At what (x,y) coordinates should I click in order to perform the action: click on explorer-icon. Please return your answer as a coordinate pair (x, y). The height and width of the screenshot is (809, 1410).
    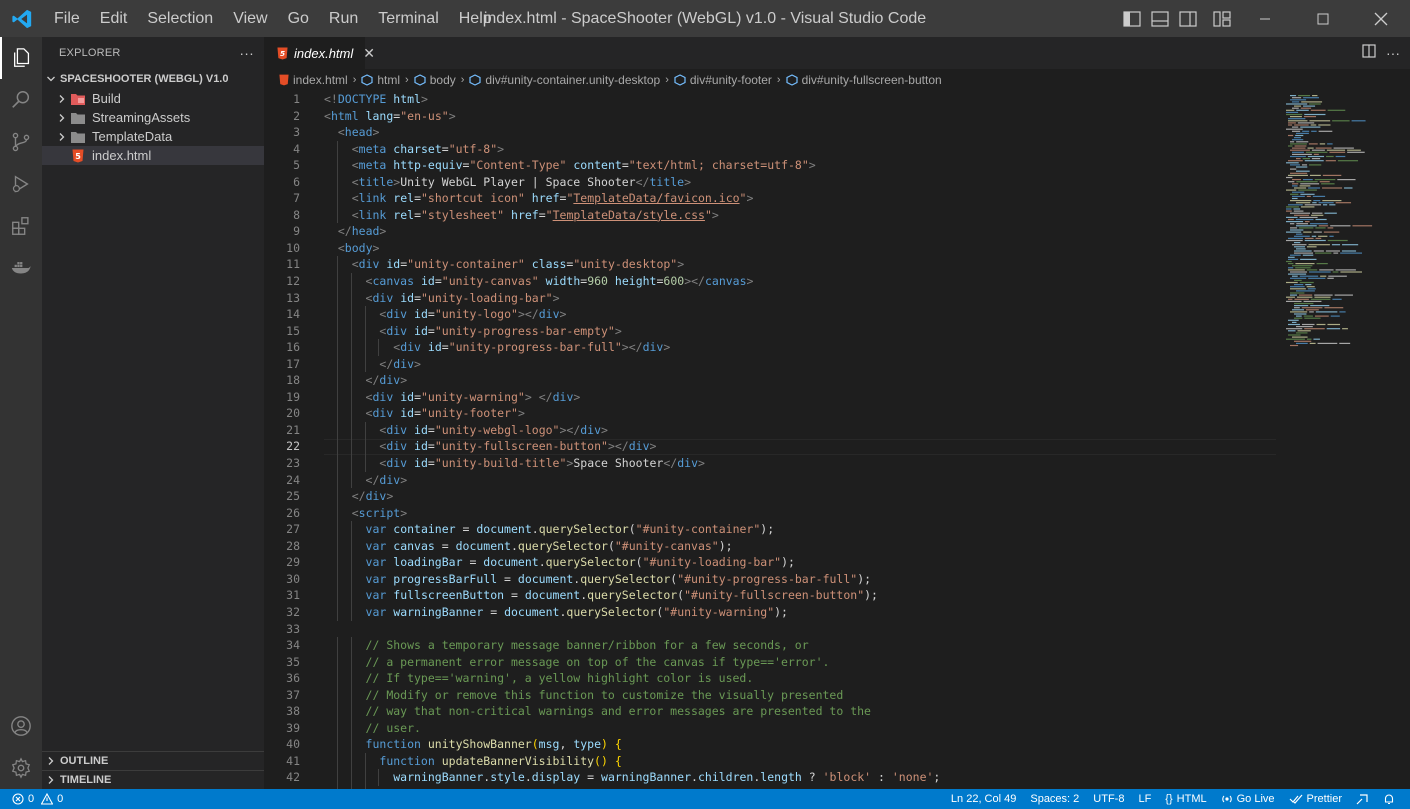
    Looking at the image, I should click on (21, 58).